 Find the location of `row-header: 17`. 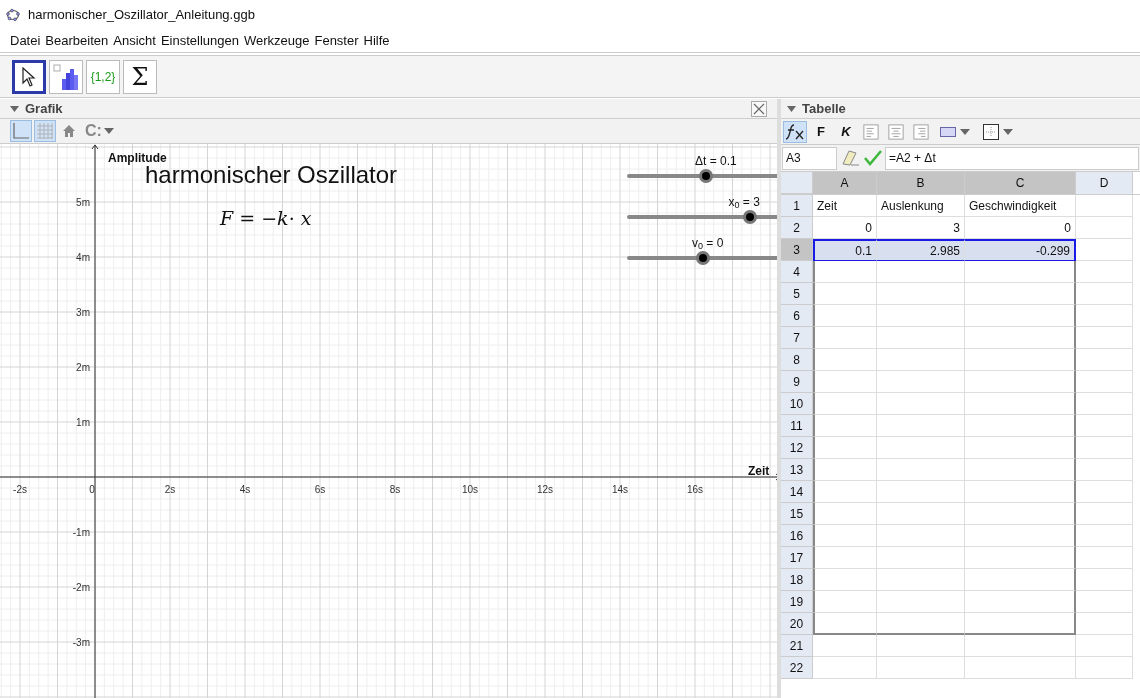

row-header: 17 is located at coordinates (797, 558).